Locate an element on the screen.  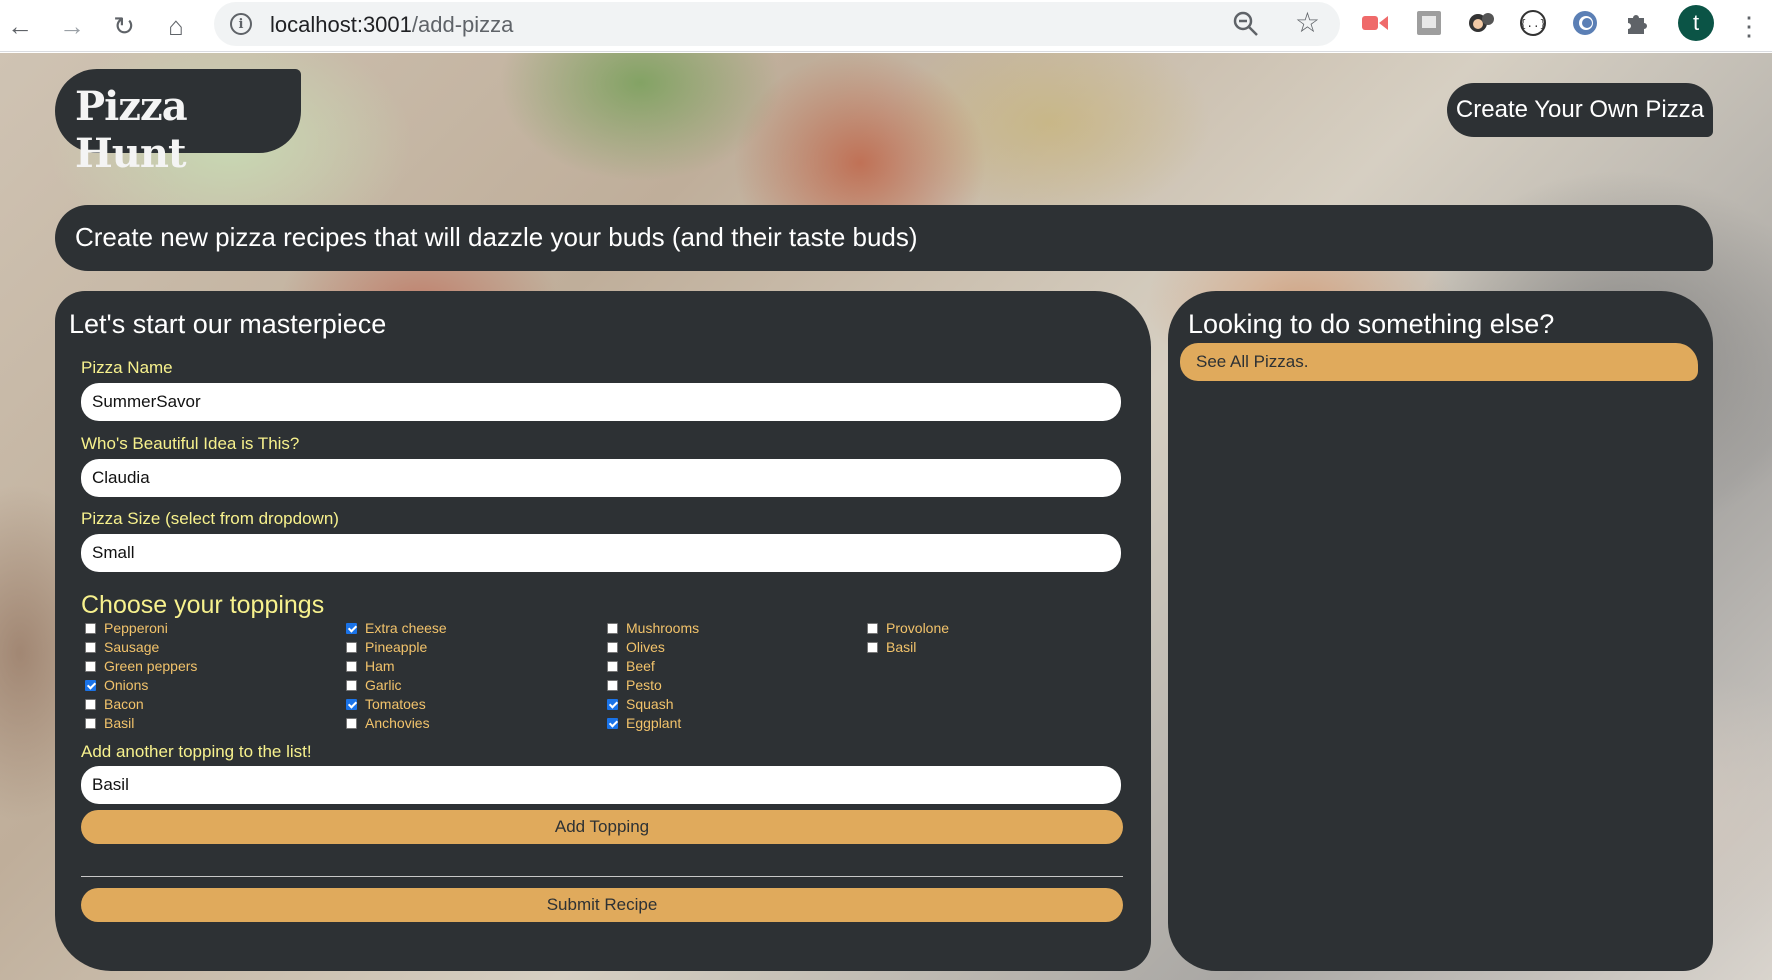
topping-label: Green peppers is located at coordinates (151, 666).